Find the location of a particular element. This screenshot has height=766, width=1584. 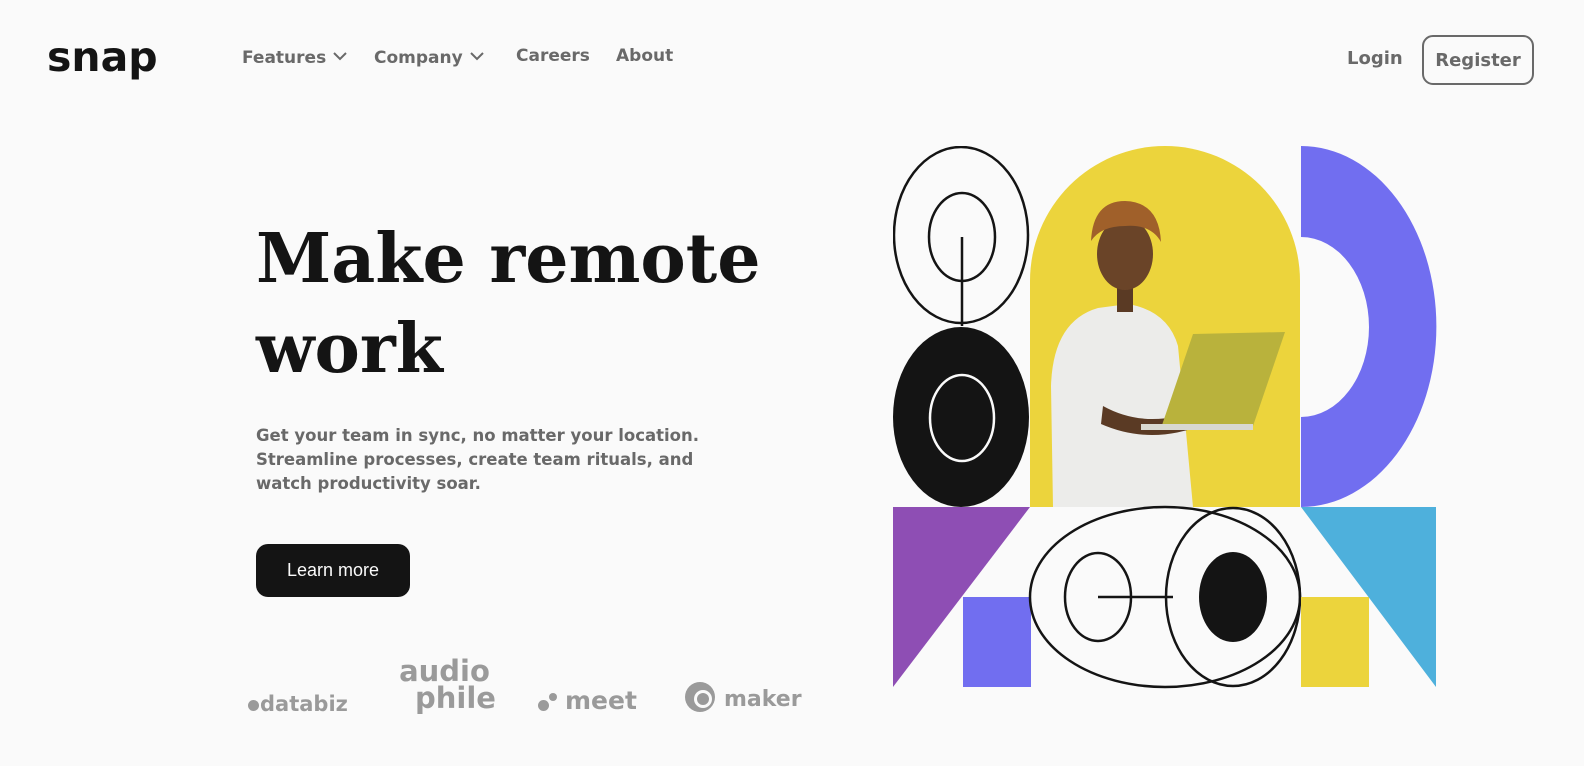

nav-item-careers: Careers is located at coordinates (553, 56).